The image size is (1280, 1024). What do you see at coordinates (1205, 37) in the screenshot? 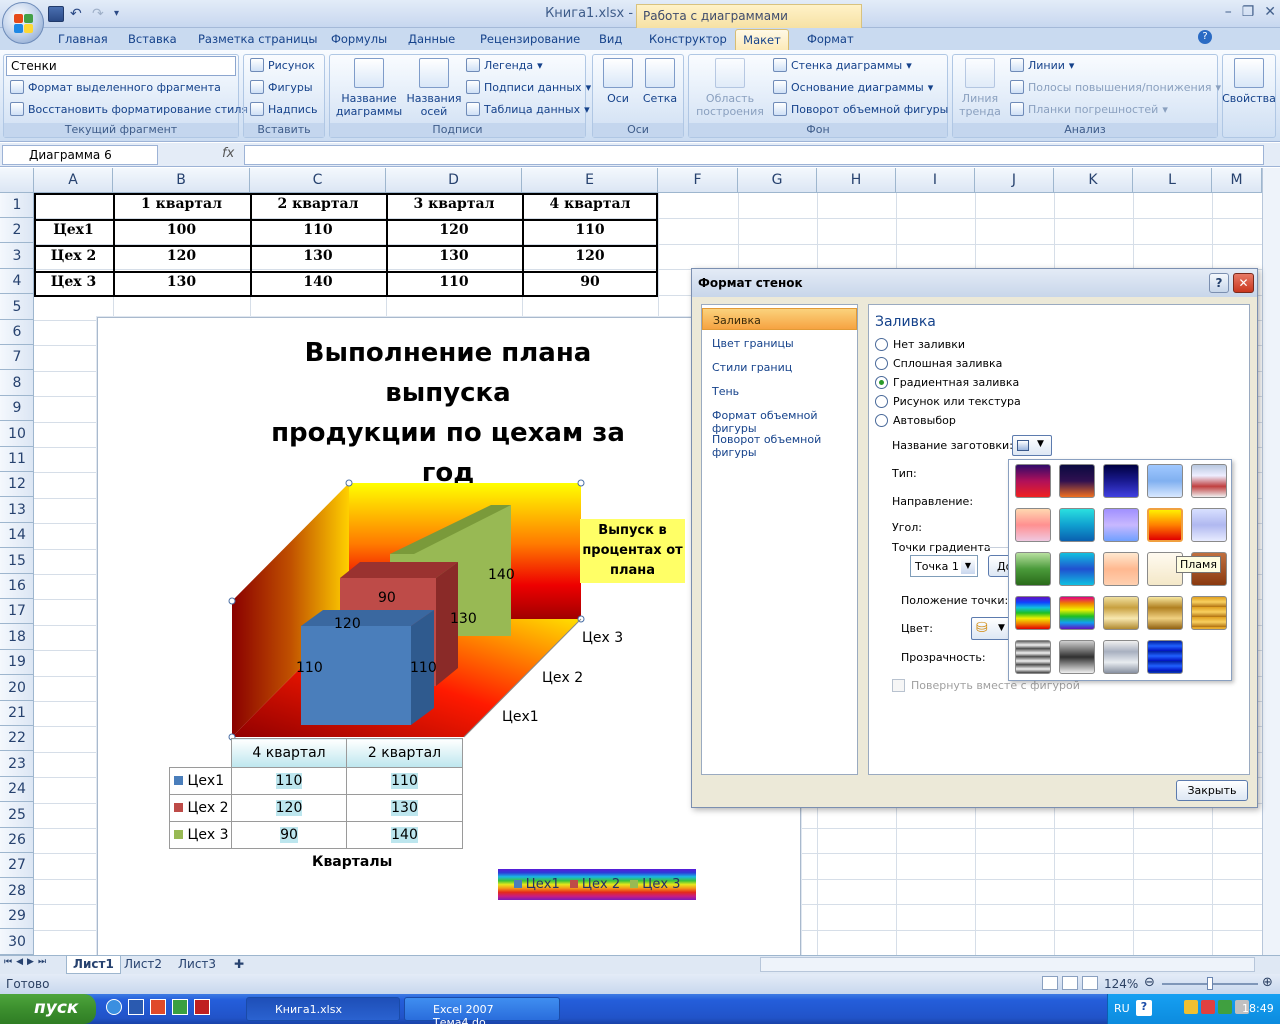
I see `help-icon: ?` at bounding box center [1205, 37].